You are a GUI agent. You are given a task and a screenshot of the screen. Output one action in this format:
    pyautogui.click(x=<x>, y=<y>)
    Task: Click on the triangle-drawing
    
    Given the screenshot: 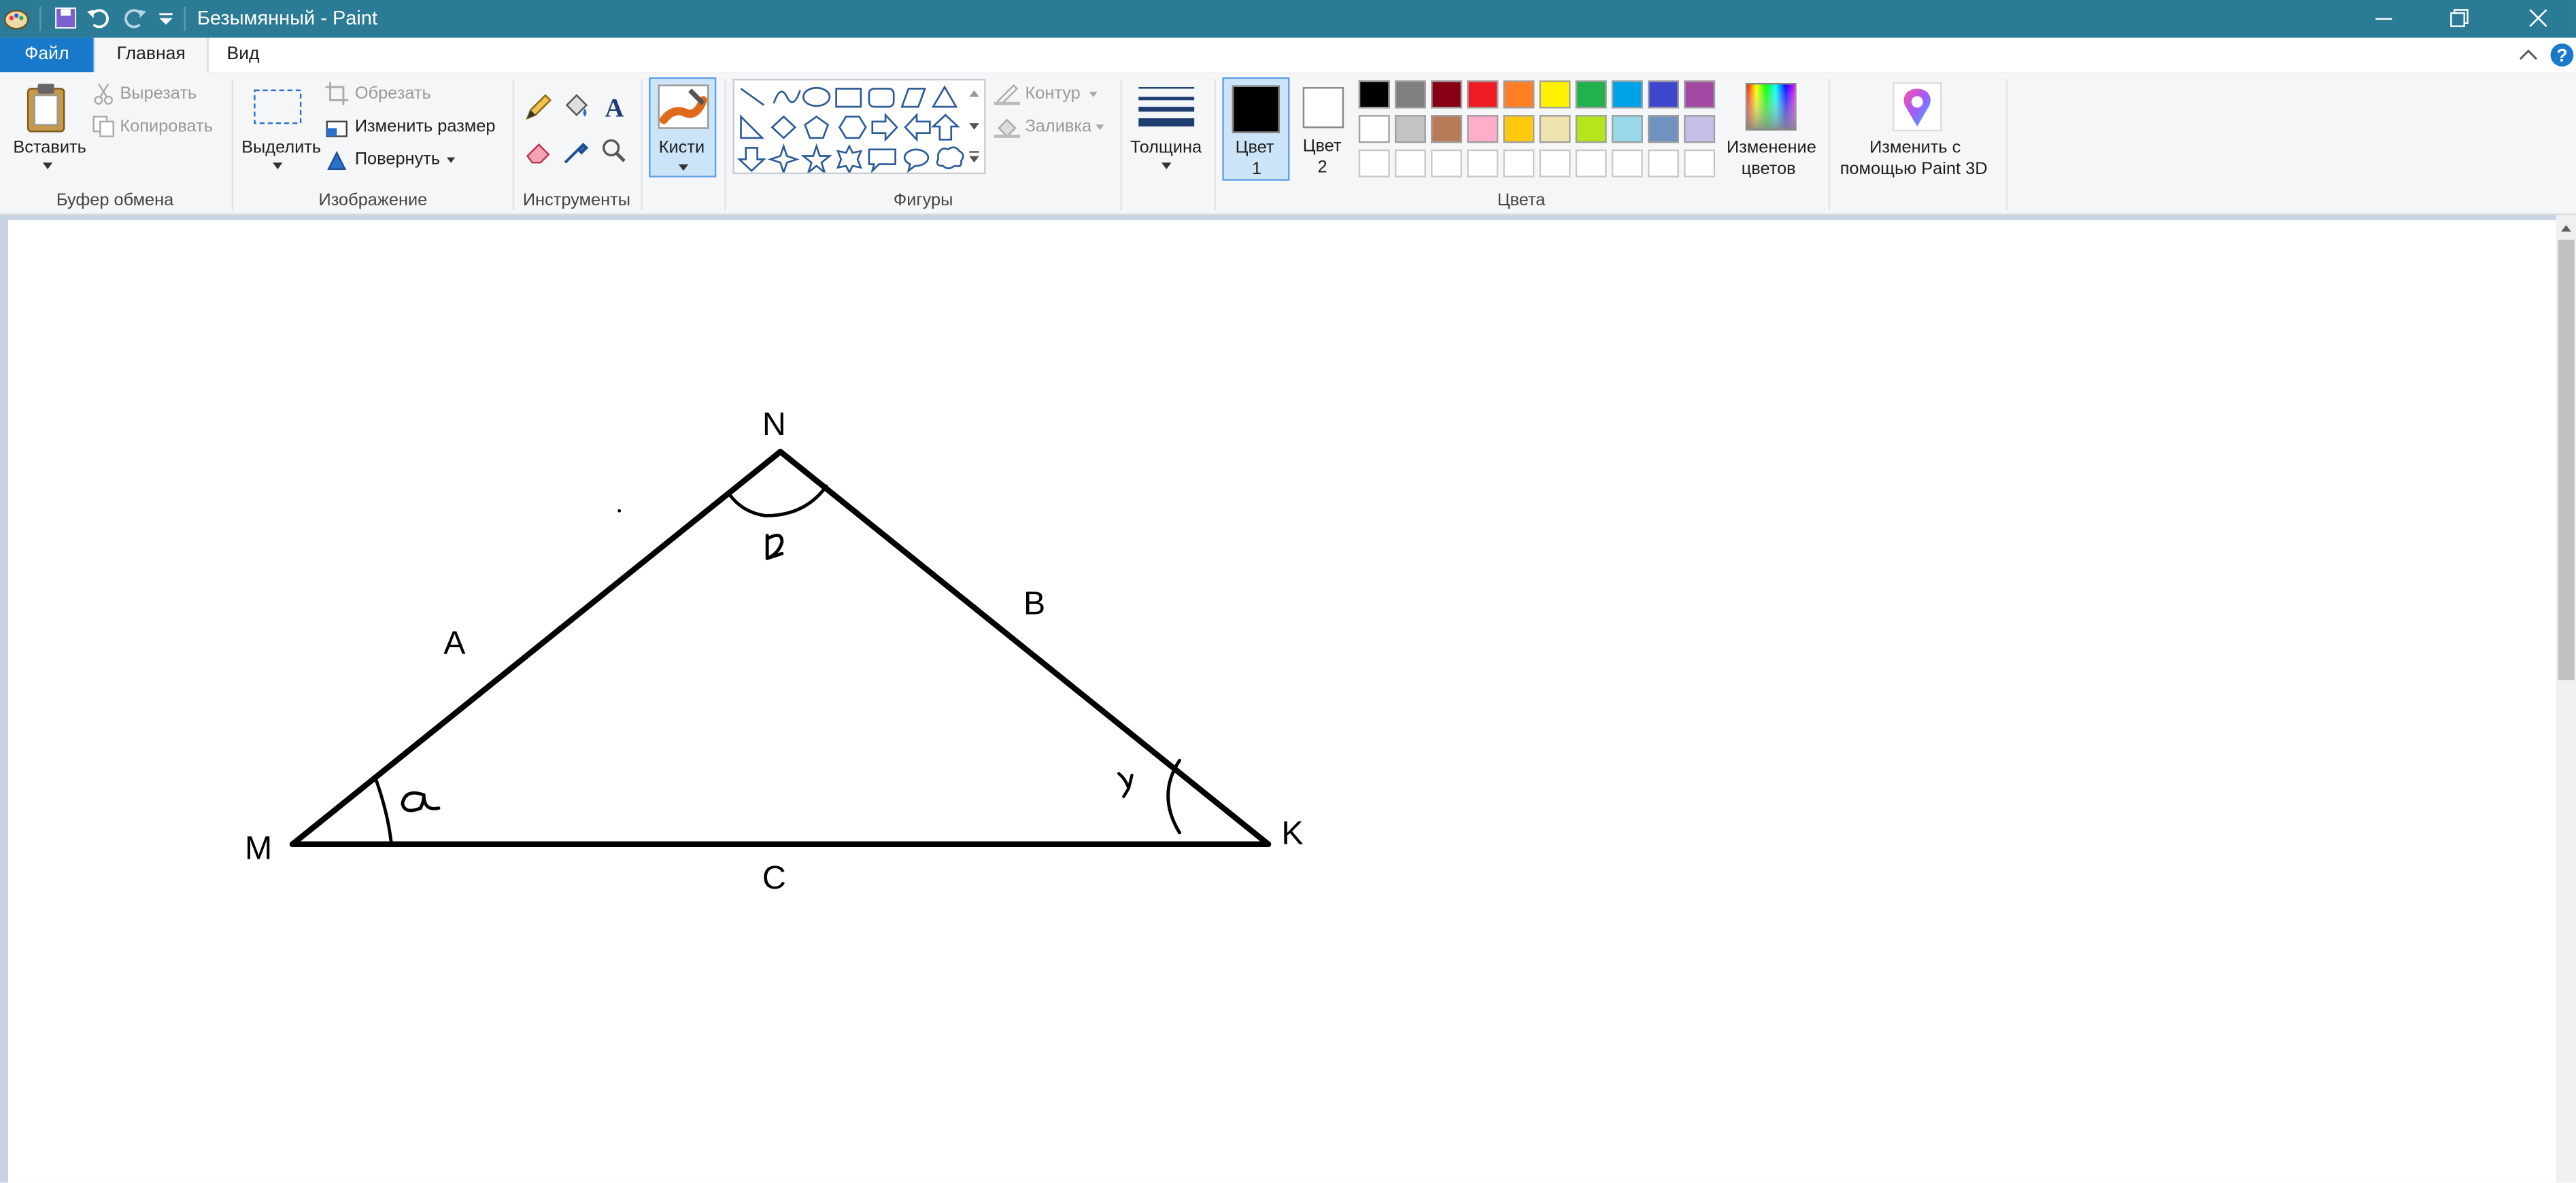 What is the action you would take?
    pyautogui.click(x=780, y=648)
    